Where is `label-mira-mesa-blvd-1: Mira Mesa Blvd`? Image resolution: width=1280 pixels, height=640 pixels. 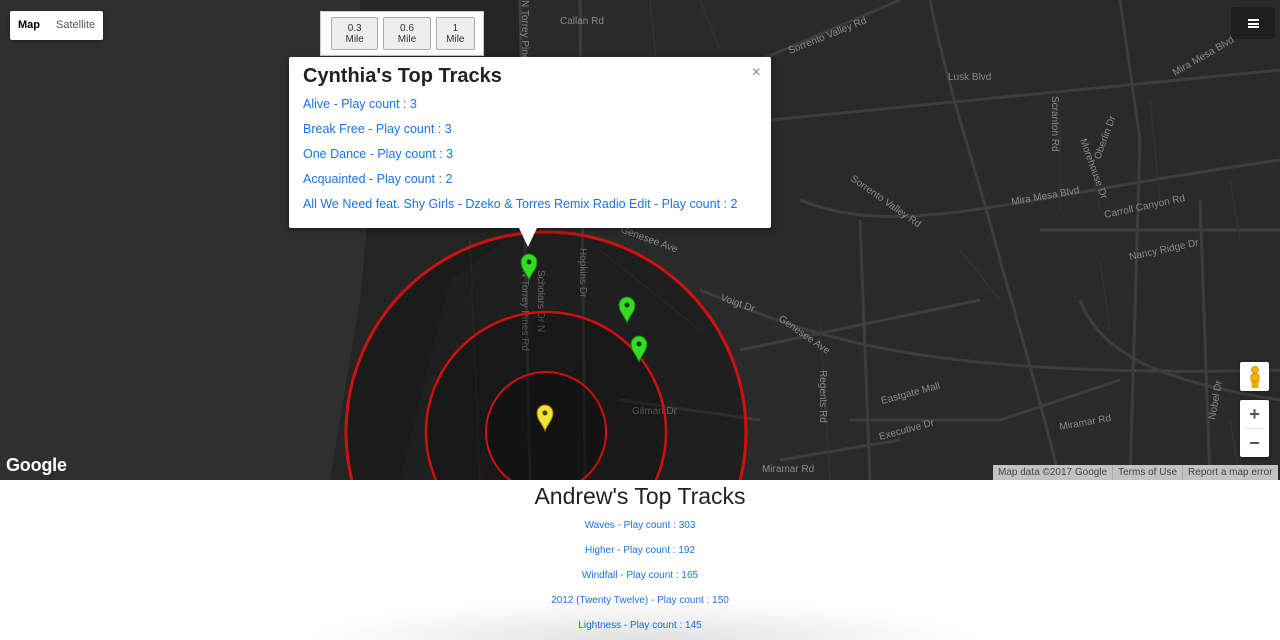 label-mira-mesa-blvd-1: Mira Mesa Blvd is located at coordinates (1203, 57).